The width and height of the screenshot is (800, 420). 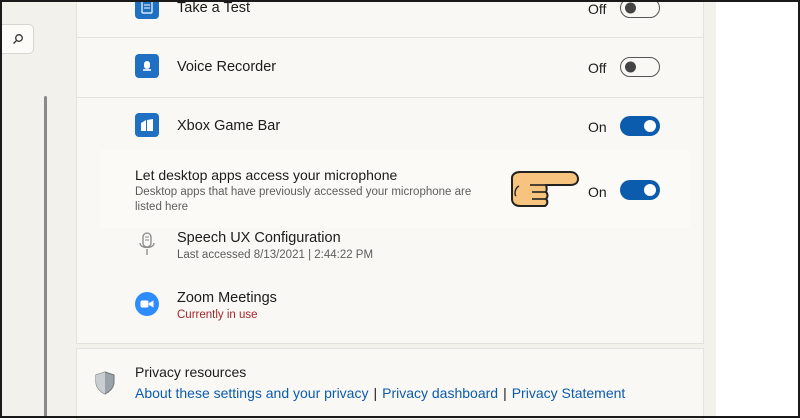 What do you see at coordinates (217, 315) in the screenshot?
I see `in-use-status: Currently in use` at bounding box center [217, 315].